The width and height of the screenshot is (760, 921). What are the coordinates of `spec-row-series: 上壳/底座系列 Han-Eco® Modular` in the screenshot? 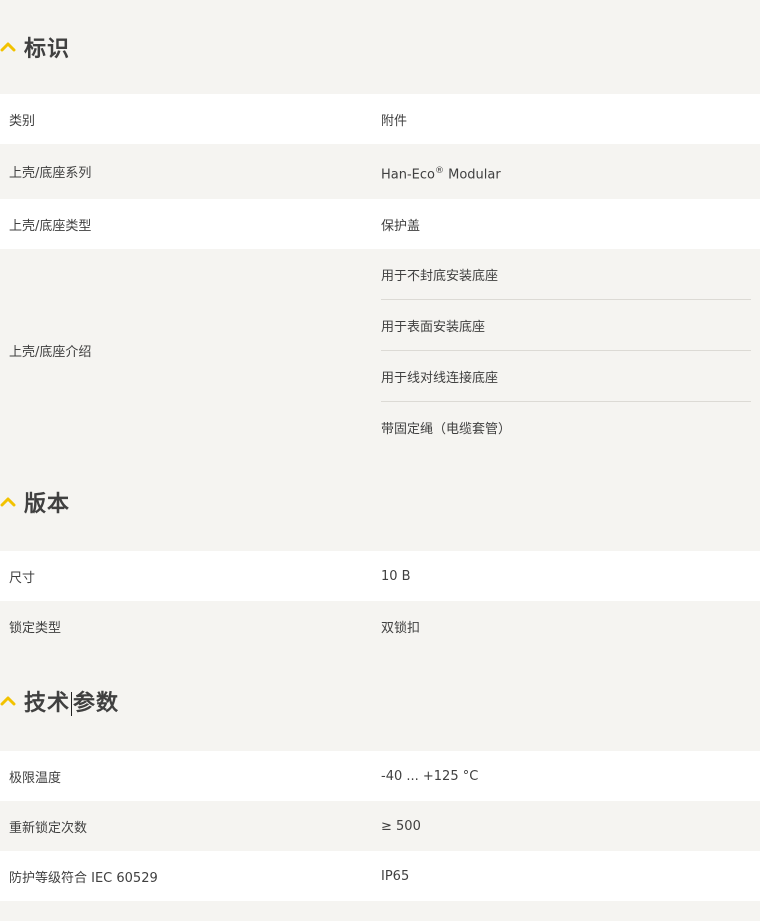 It's located at (380, 171).